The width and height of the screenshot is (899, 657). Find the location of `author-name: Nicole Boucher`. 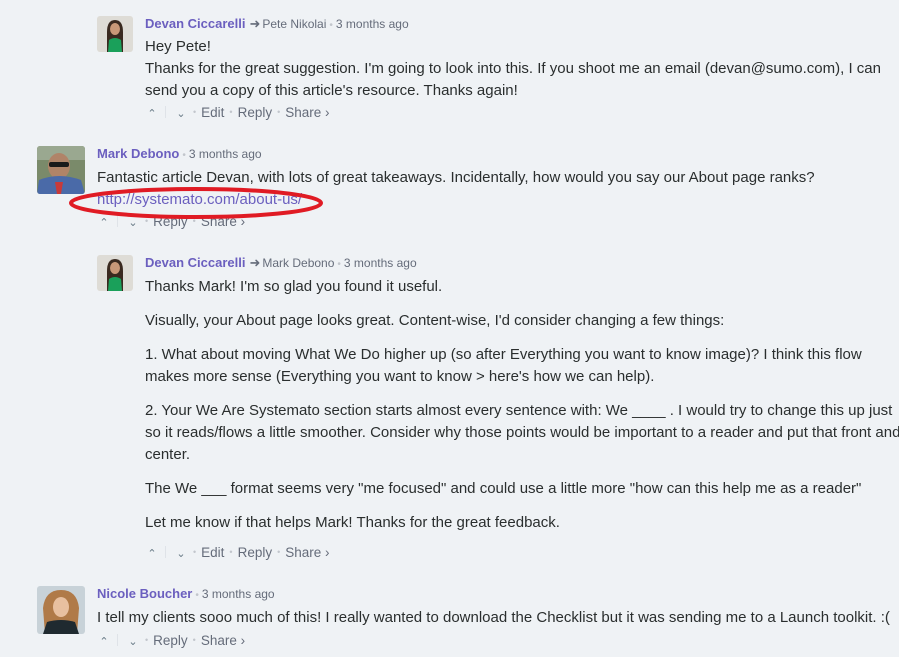

author-name: Nicole Boucher is located at coordinates (144, 593).